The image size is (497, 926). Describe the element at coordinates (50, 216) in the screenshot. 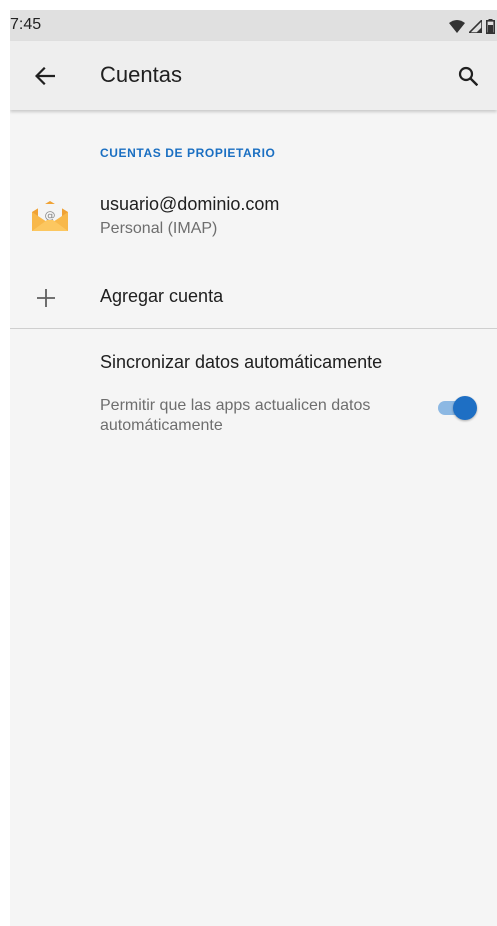

I see `email-envelope-icon: @` at that location.